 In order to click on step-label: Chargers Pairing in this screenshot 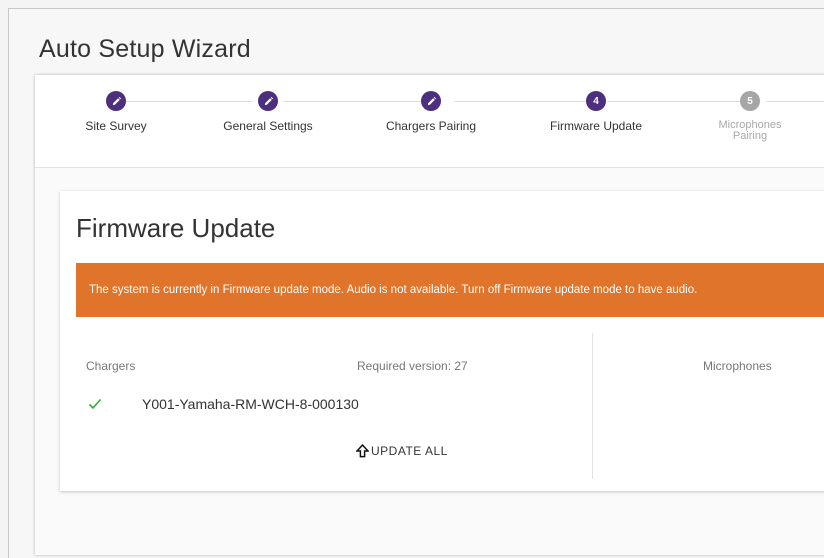, I will do `click(431, 126)`.